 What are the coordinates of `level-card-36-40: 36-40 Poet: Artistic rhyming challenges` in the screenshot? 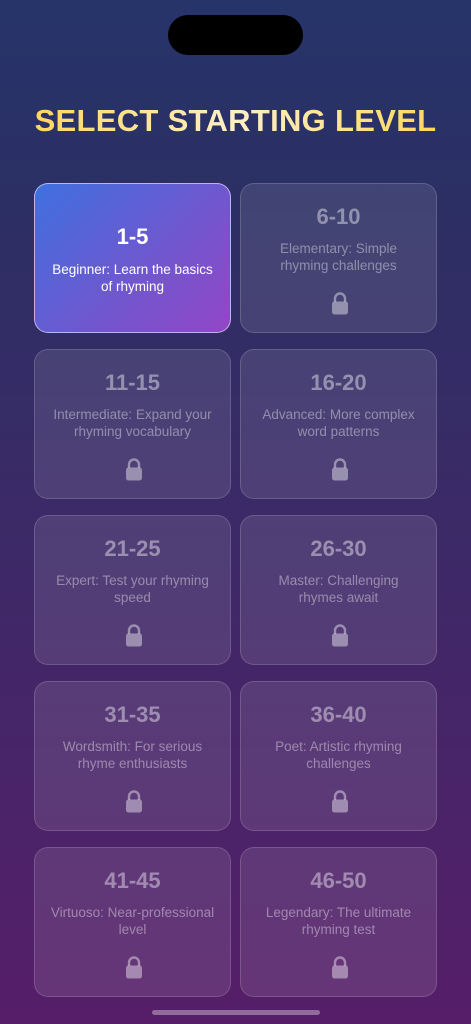 It's located at (338, 756).